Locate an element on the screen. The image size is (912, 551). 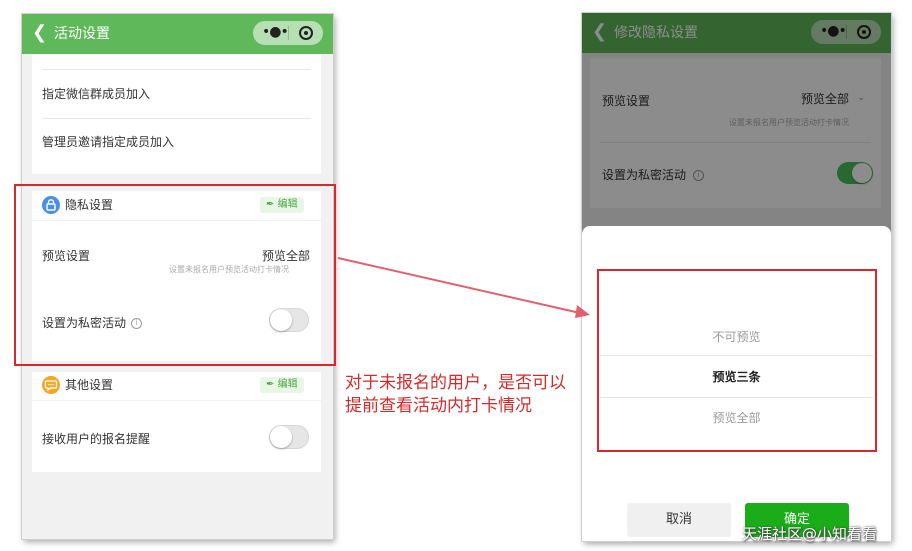
annotation-arrow is located at coordinates (463, 287).